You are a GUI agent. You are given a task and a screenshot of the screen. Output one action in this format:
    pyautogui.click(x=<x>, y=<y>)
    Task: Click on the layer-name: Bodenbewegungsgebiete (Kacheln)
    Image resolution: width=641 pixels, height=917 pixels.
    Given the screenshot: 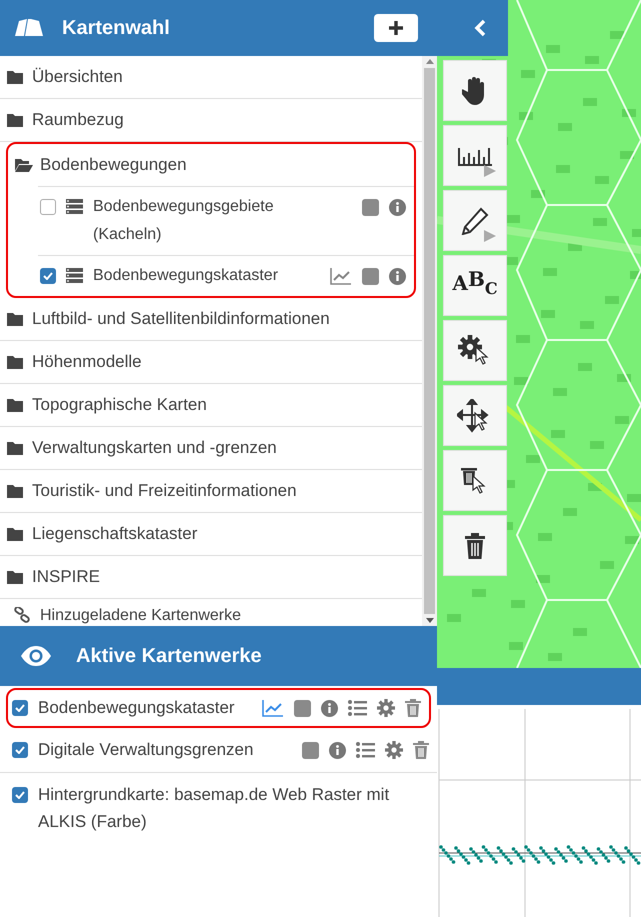 What is the action you would take?
    pyautogui.click(x=200, y=221)
    